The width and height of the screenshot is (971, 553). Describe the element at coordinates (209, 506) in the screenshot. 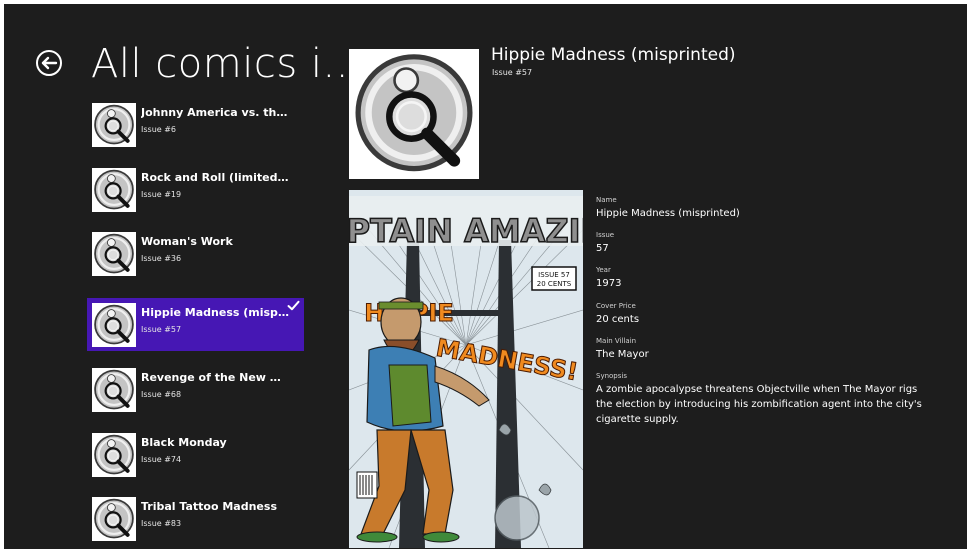

I see `comic-title: Tribal Tattoo Madness` at that location.